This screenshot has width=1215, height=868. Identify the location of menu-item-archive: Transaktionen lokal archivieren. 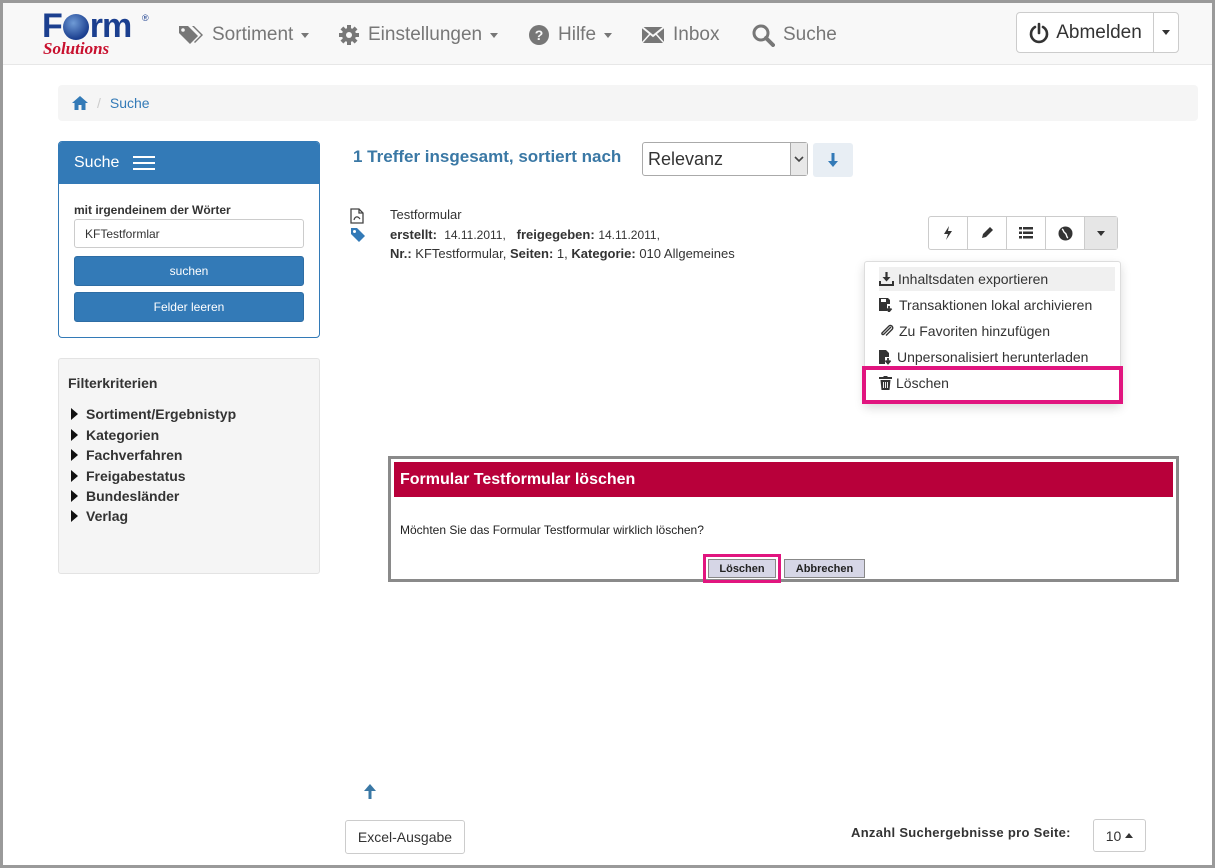
(985, 305).